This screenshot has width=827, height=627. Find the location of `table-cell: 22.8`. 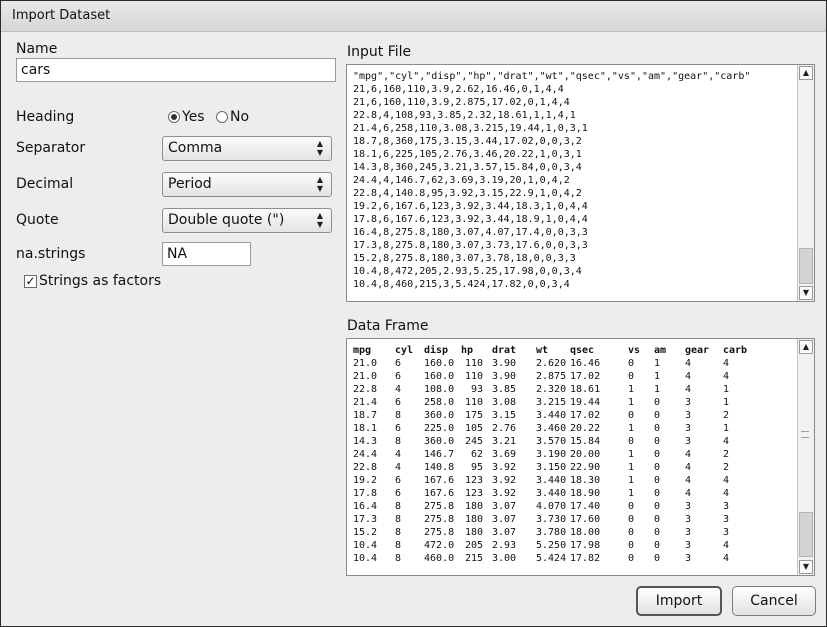

table-cell: 22.8 is located at coordinates (365, 467).